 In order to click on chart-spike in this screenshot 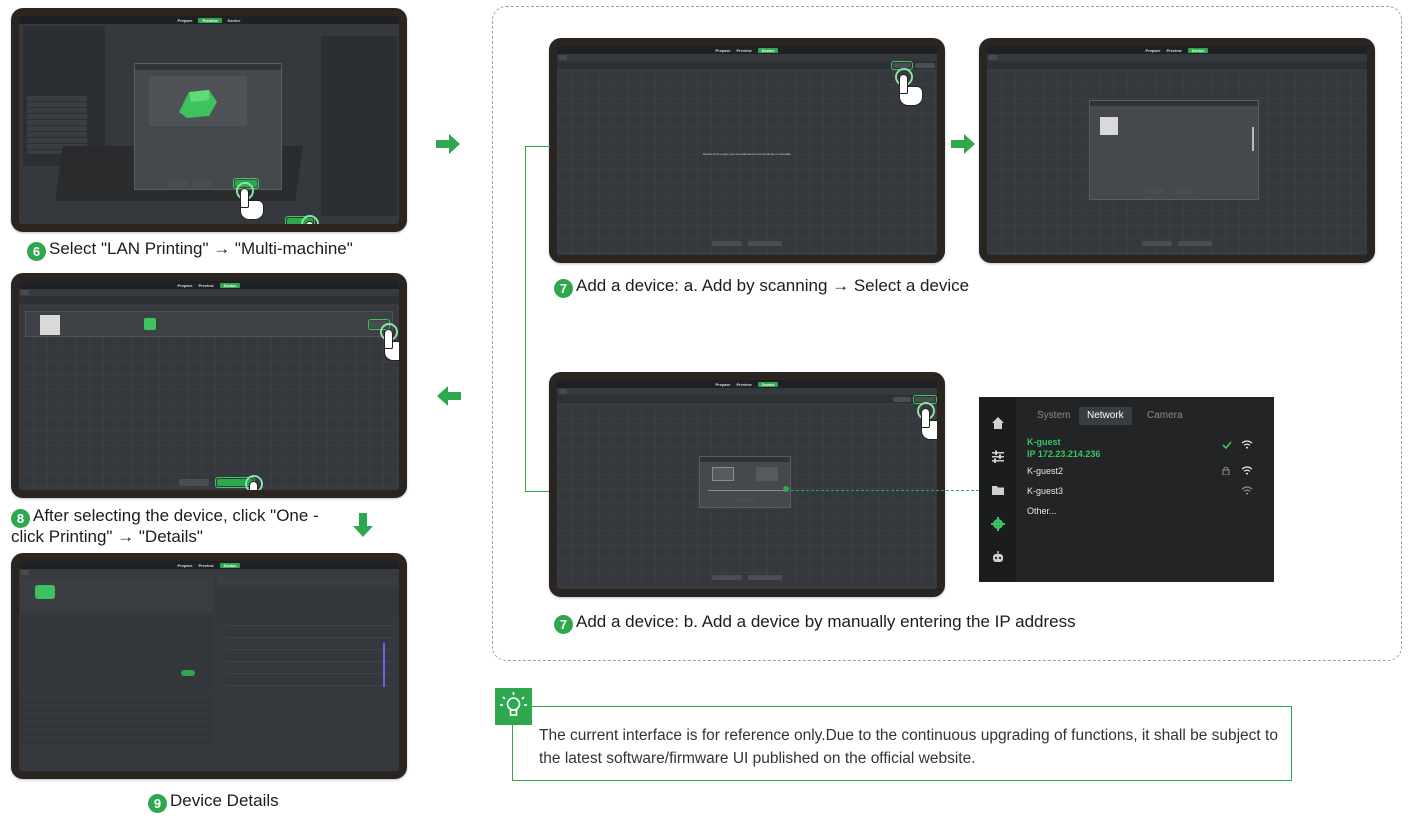, I will do `click(384, 665)`.